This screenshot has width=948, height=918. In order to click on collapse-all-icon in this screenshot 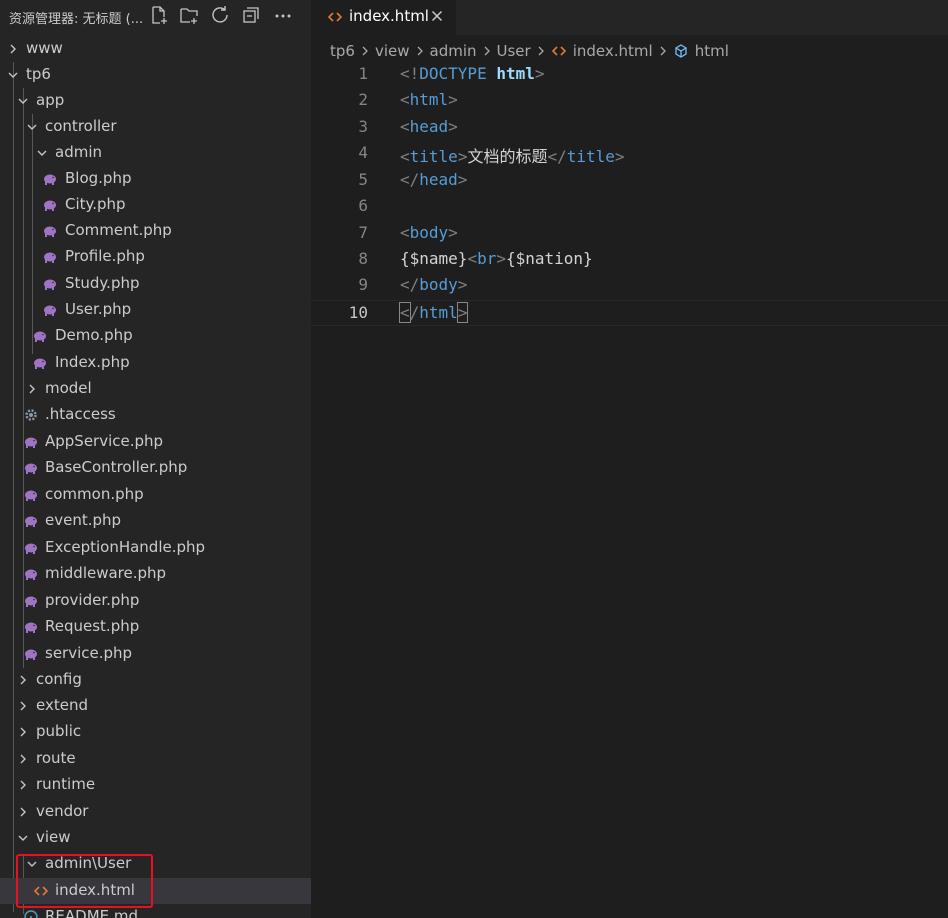, I will do `click(251, 15)`.